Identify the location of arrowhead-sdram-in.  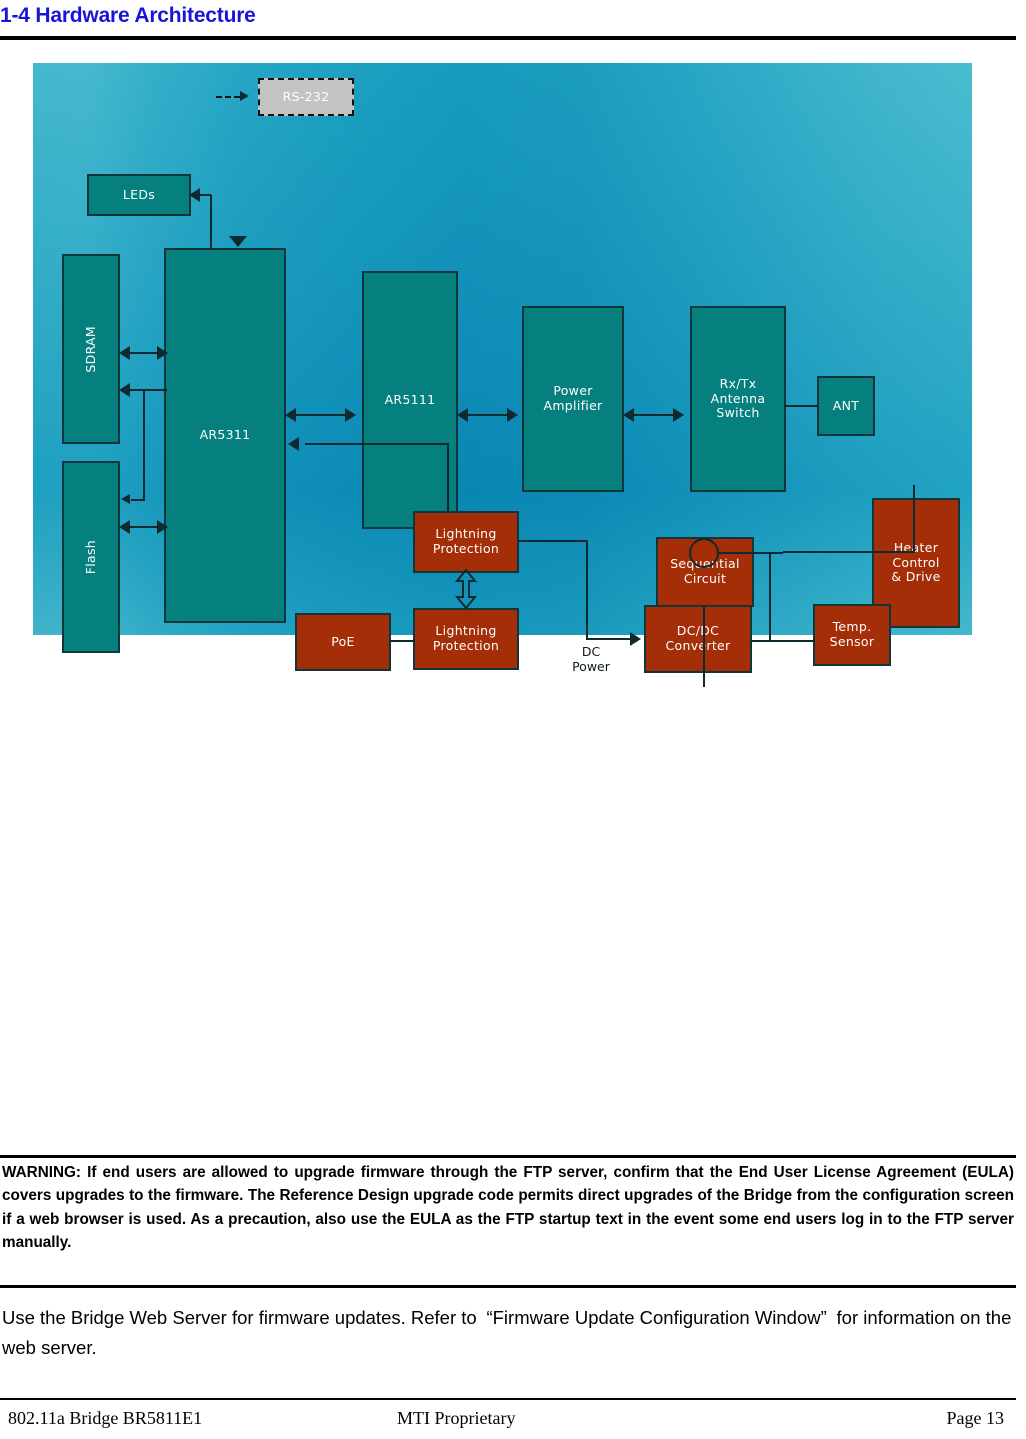
(124, 353).